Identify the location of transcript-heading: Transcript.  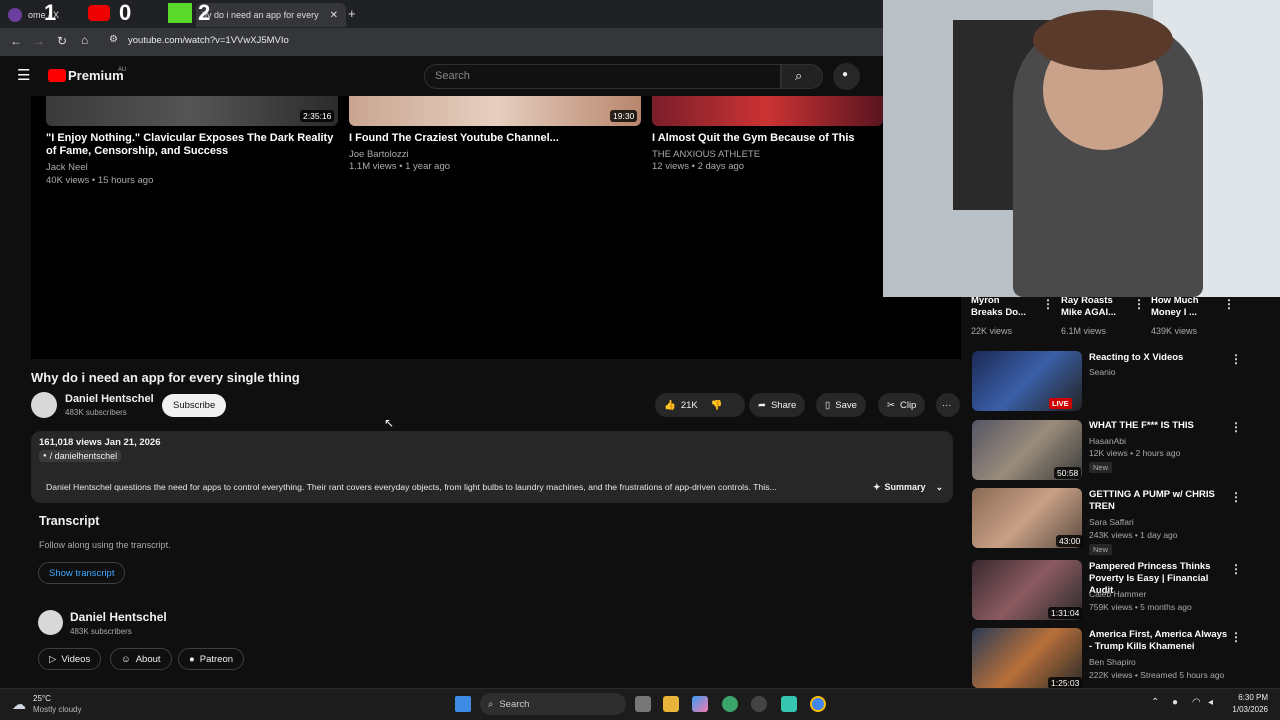
(69, 521).